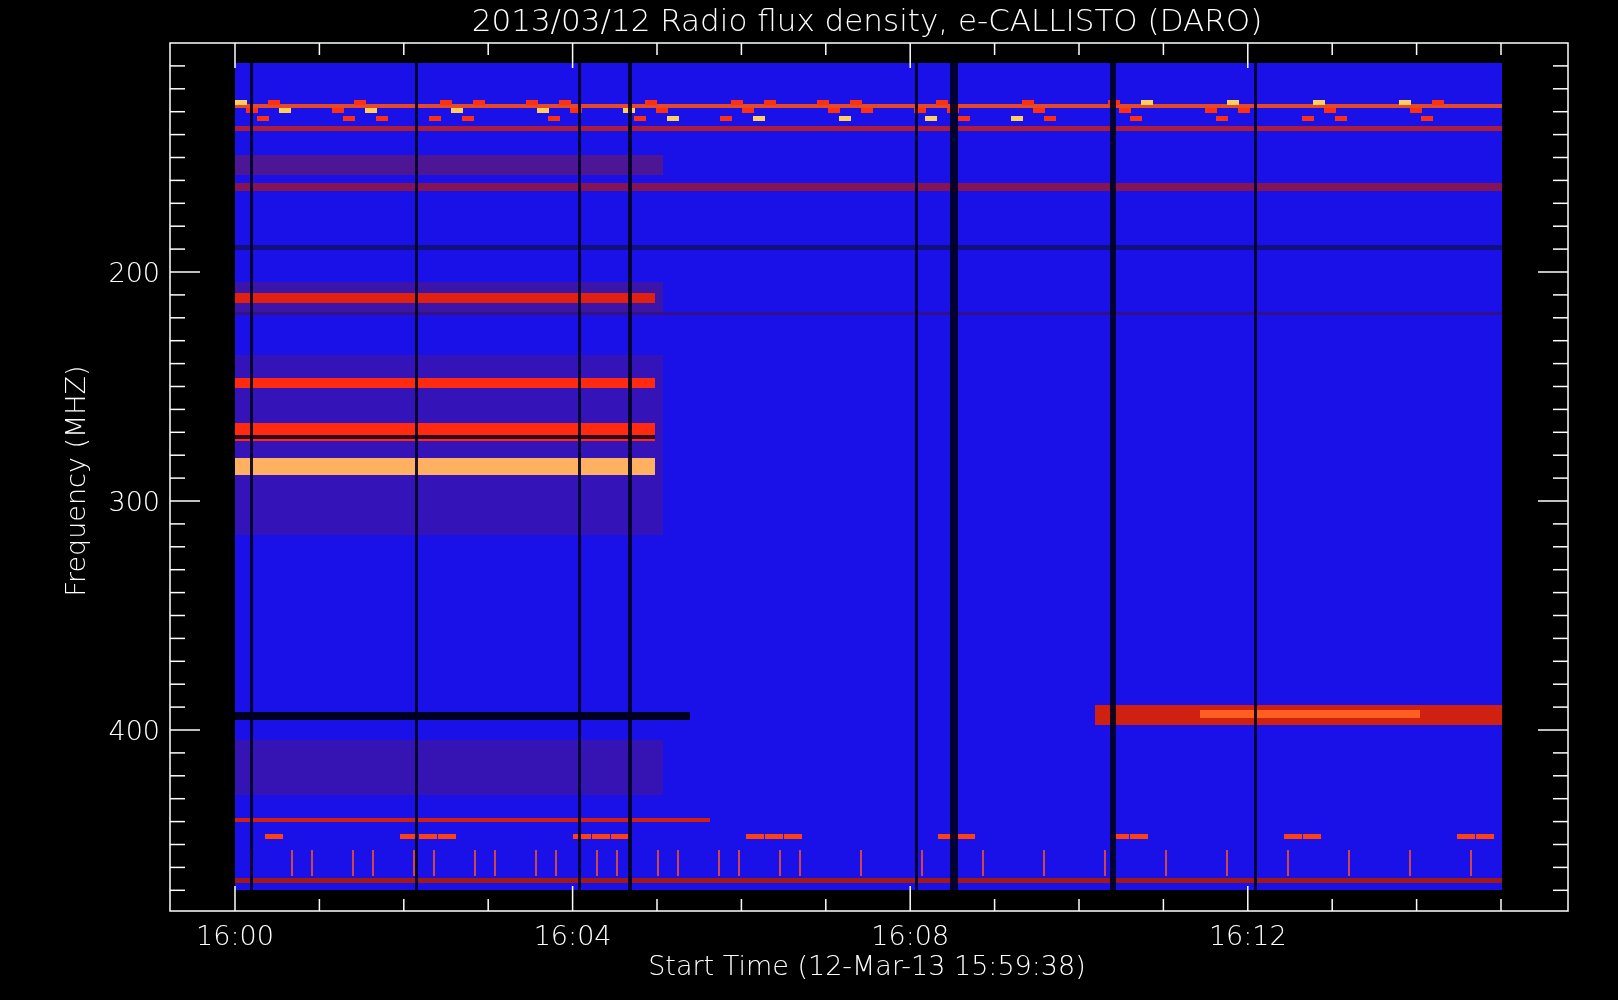 Image resolution: width=1618 pixels, height=1000 pixels. Describe the element at coordinates (134, 272) in the screenshot. I see `y-tick-label: 200` at that location.